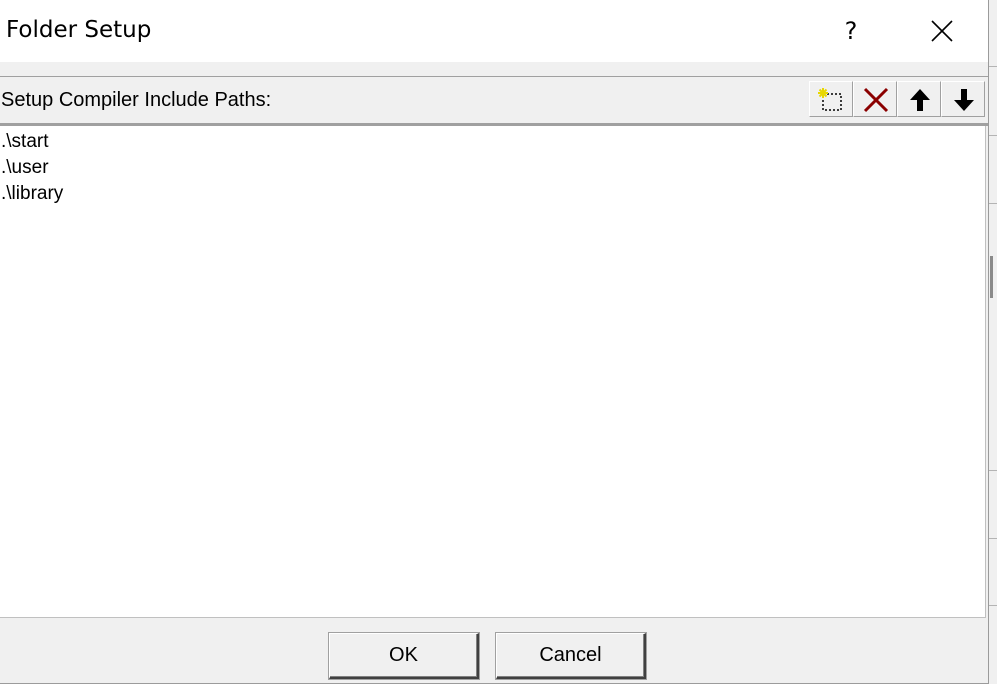 The image size is (997, 684). I want to click on title-bar: Folder Setup ?, so click(494, 31).